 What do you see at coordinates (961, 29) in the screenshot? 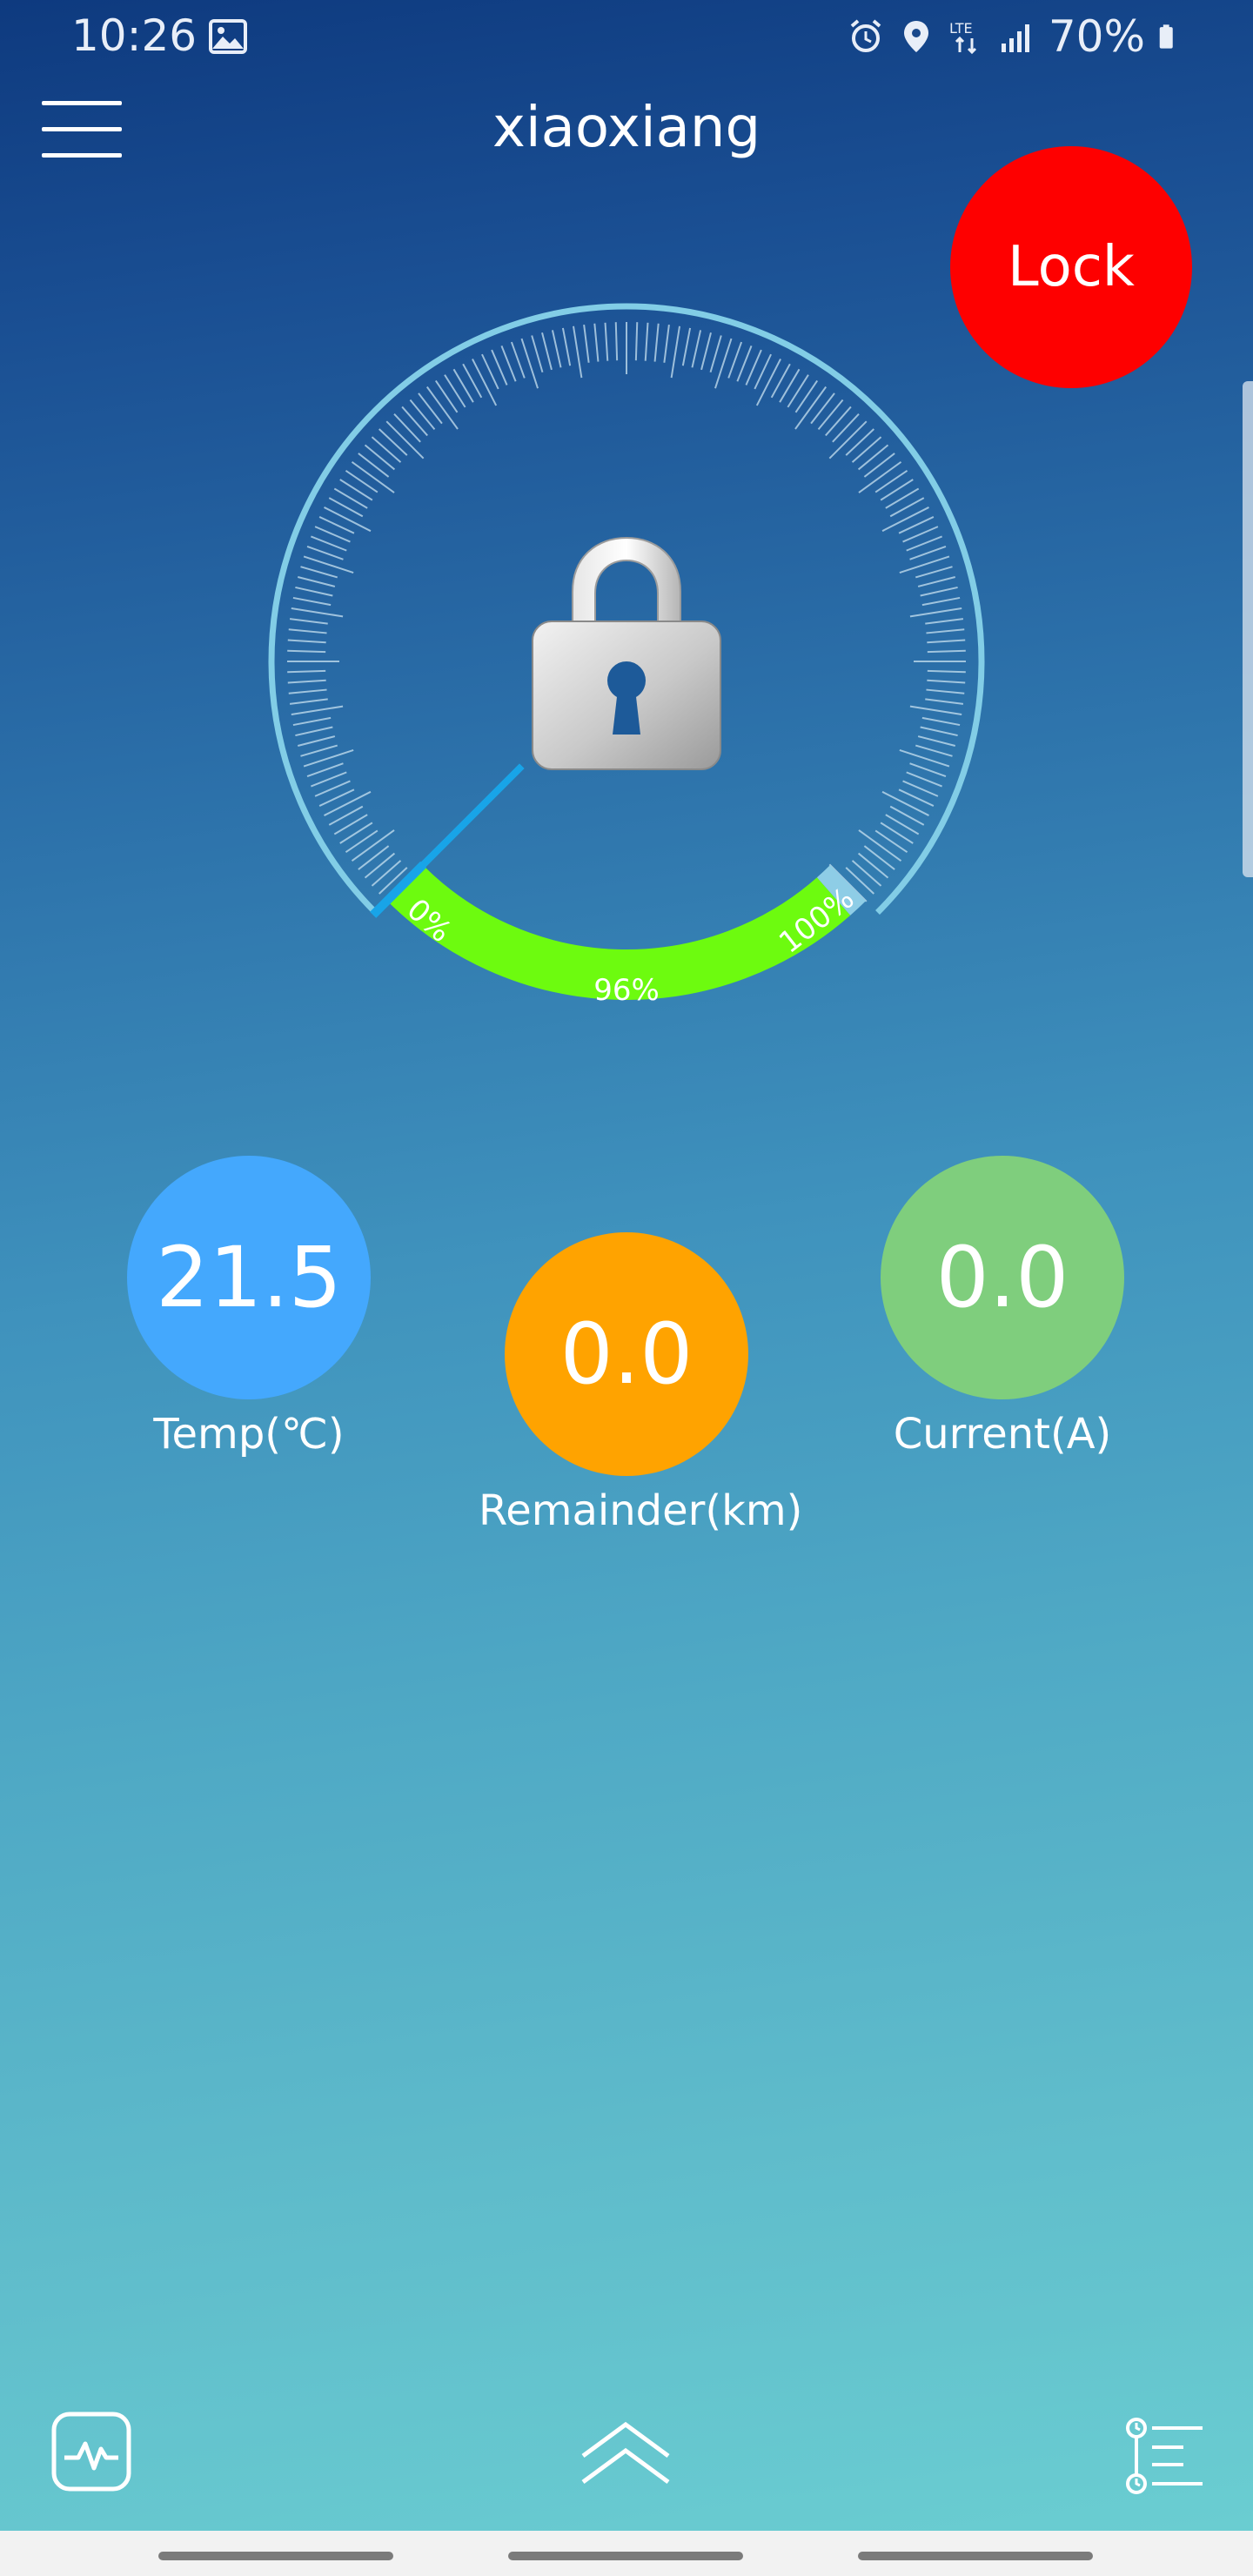
I see `svg-text: LTE` at bounding box center [961, 29].